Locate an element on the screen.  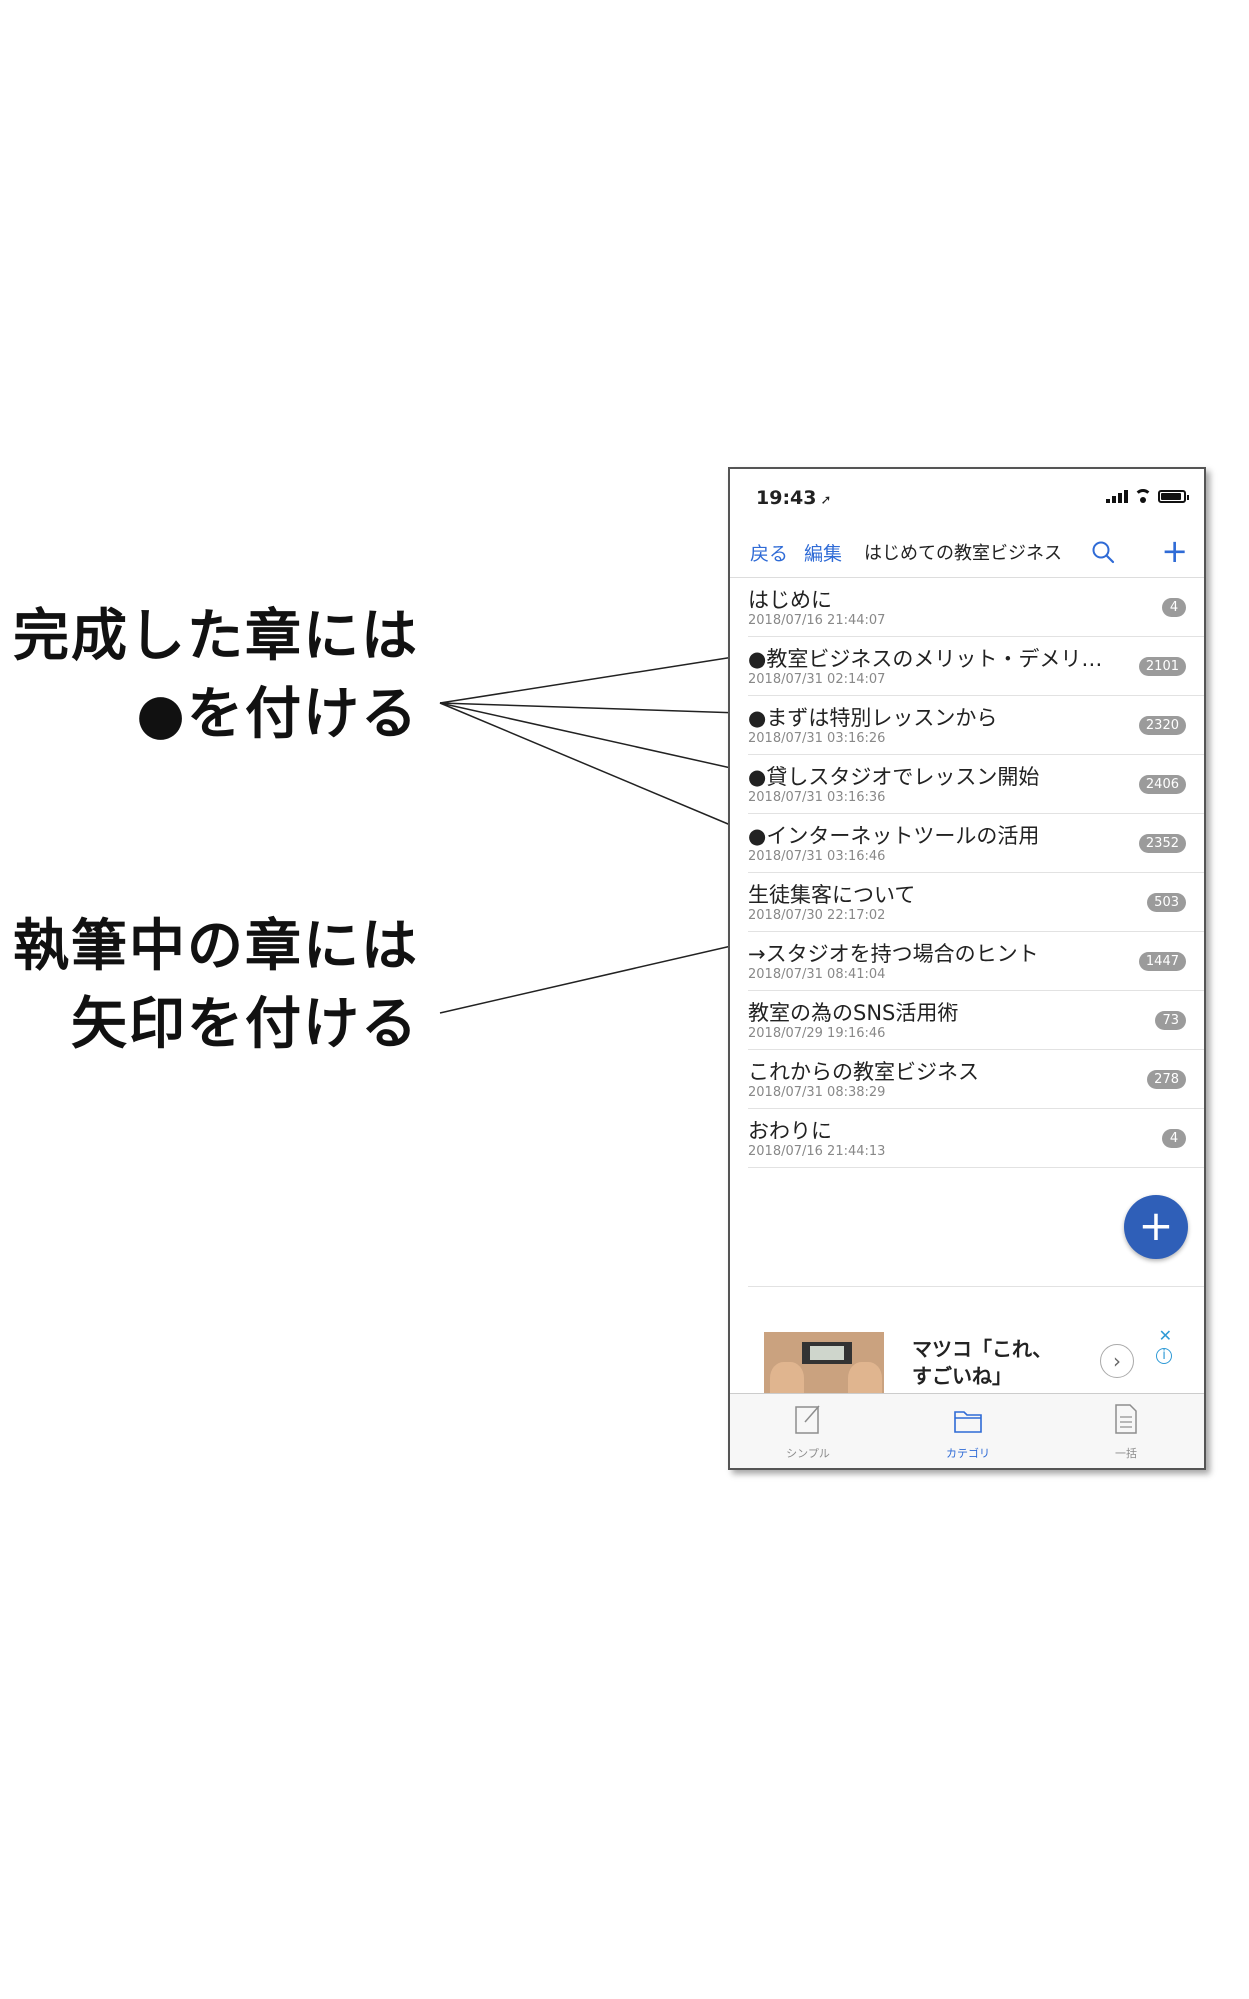
chevron-right-icon: › is located at coordinates (1117, 1361).